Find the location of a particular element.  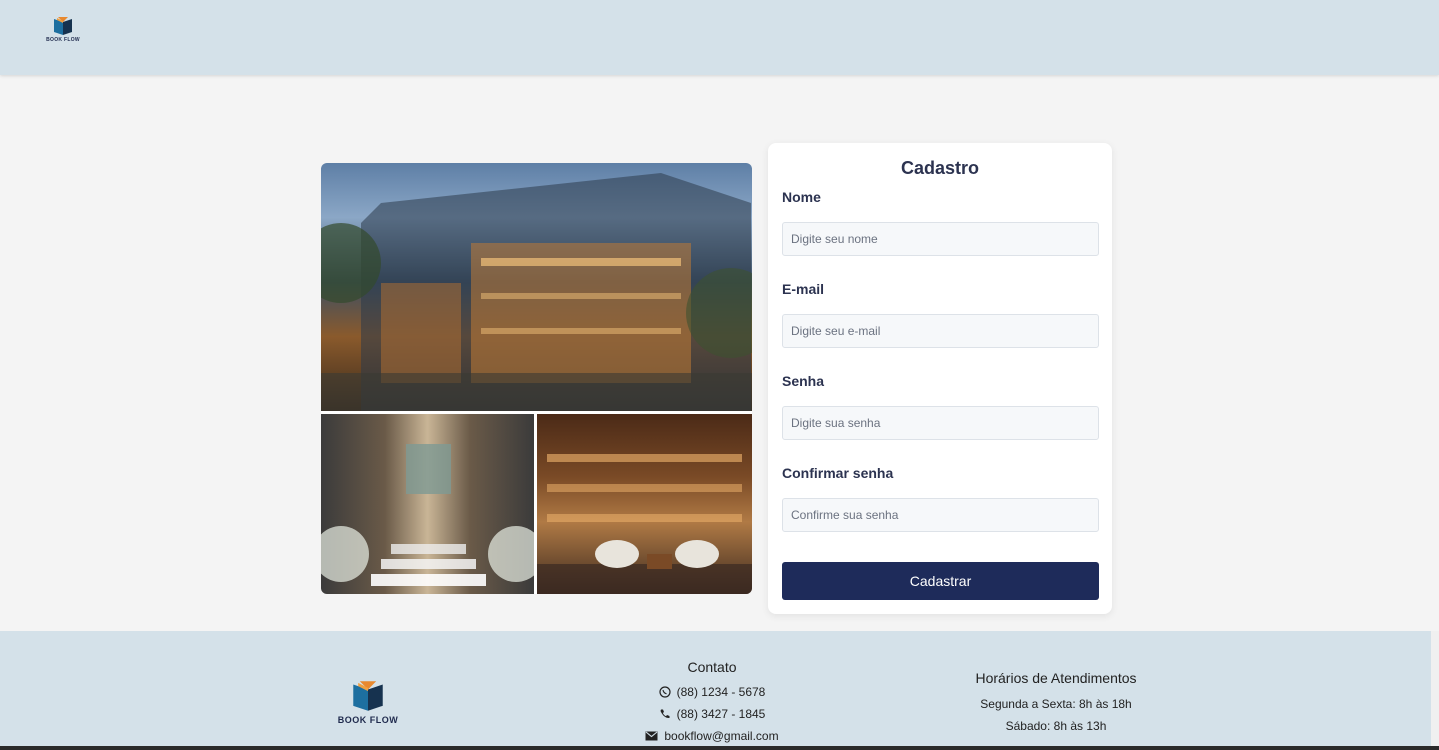

logo-text: BOOK FLOW is located at coordinates (63, 40).